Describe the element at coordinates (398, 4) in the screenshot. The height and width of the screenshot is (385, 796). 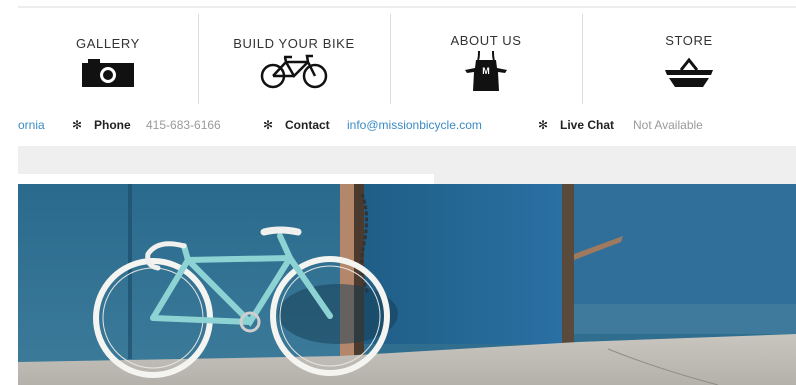
I see `top-strip` at that location.